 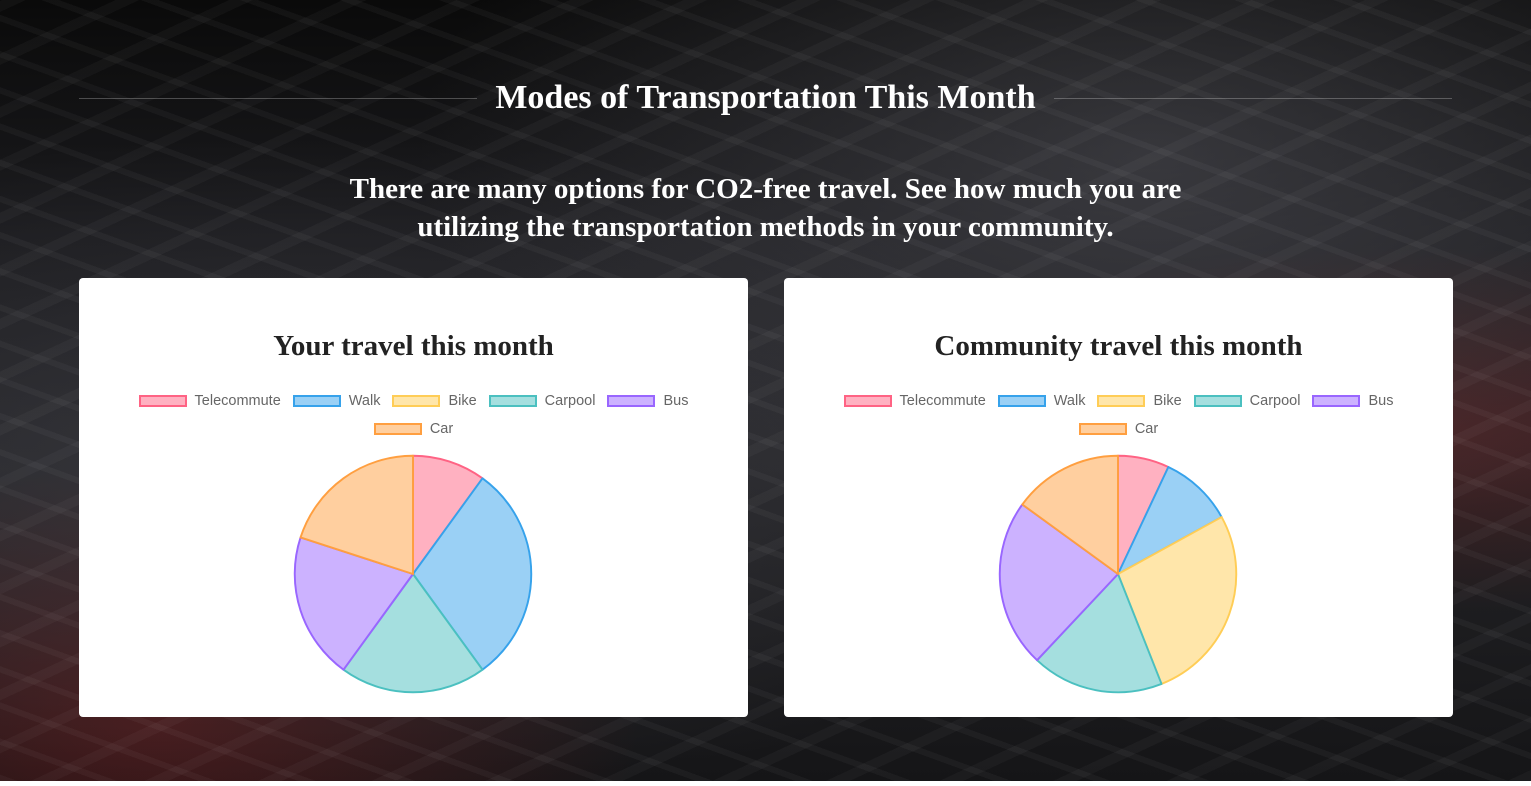 I want to click on header-rule-right, so click(x=1252, y=98).